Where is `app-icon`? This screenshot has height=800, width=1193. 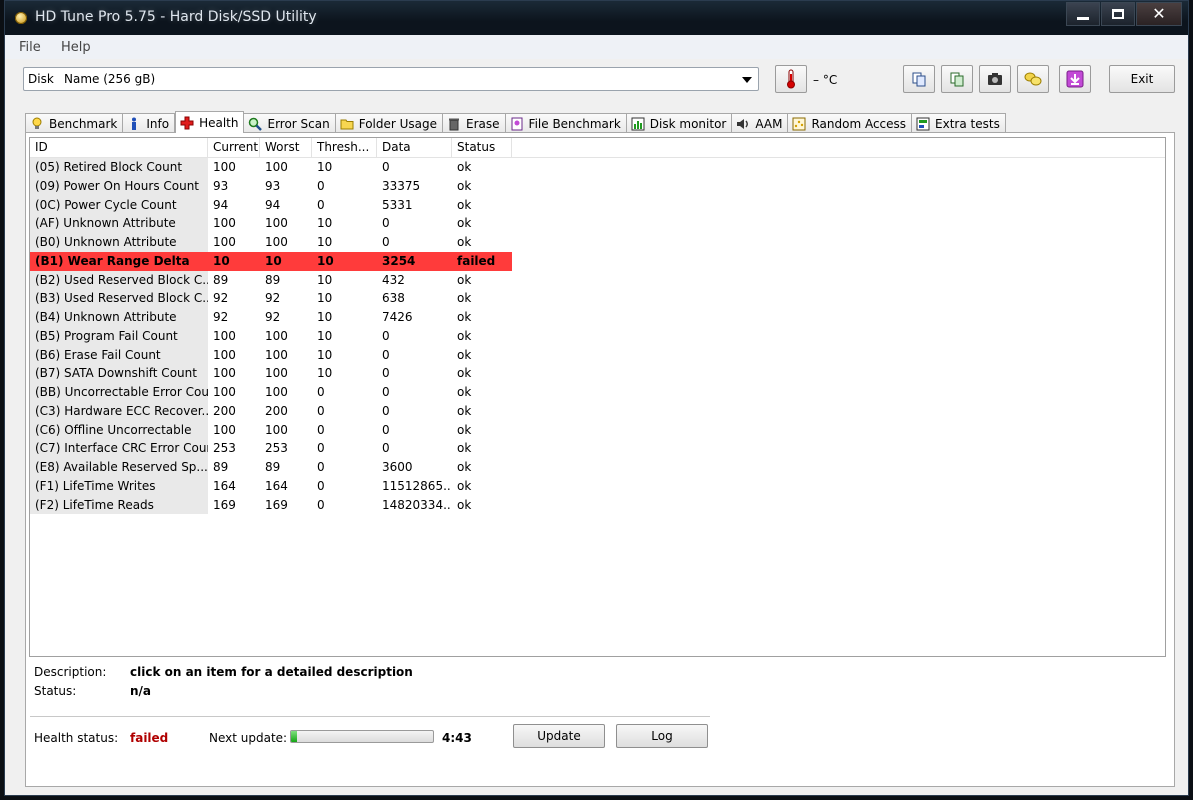
app-icon is located at coordinates (21, 18).